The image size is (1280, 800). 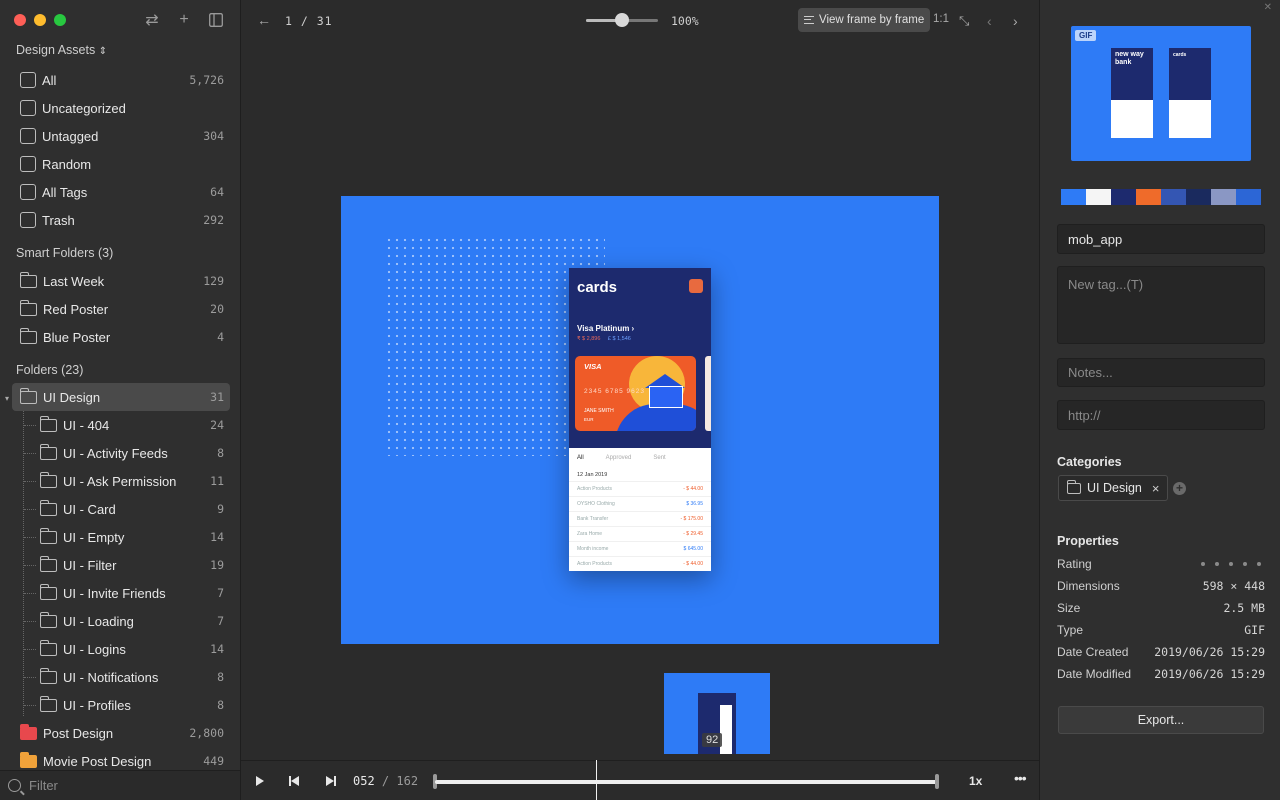 What do you see at coordinates (1244, 608) in the screenshot?
I see `property-value: 2.5 MB` at bounding box center [1244, 608].